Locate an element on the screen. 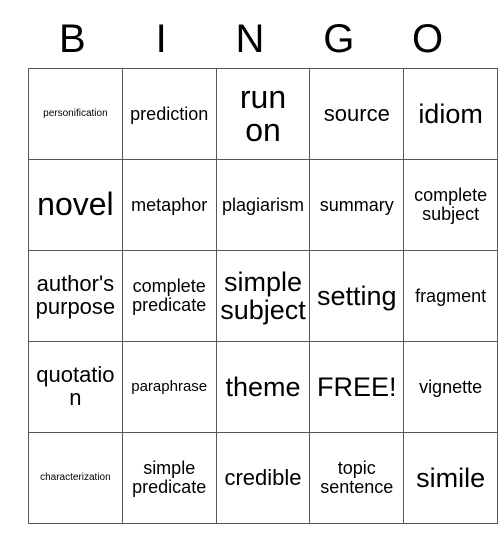 The width and height of the screenshot is (500, 544). bingo-cell-label: author's purpose is located at coordinates (75, 295).